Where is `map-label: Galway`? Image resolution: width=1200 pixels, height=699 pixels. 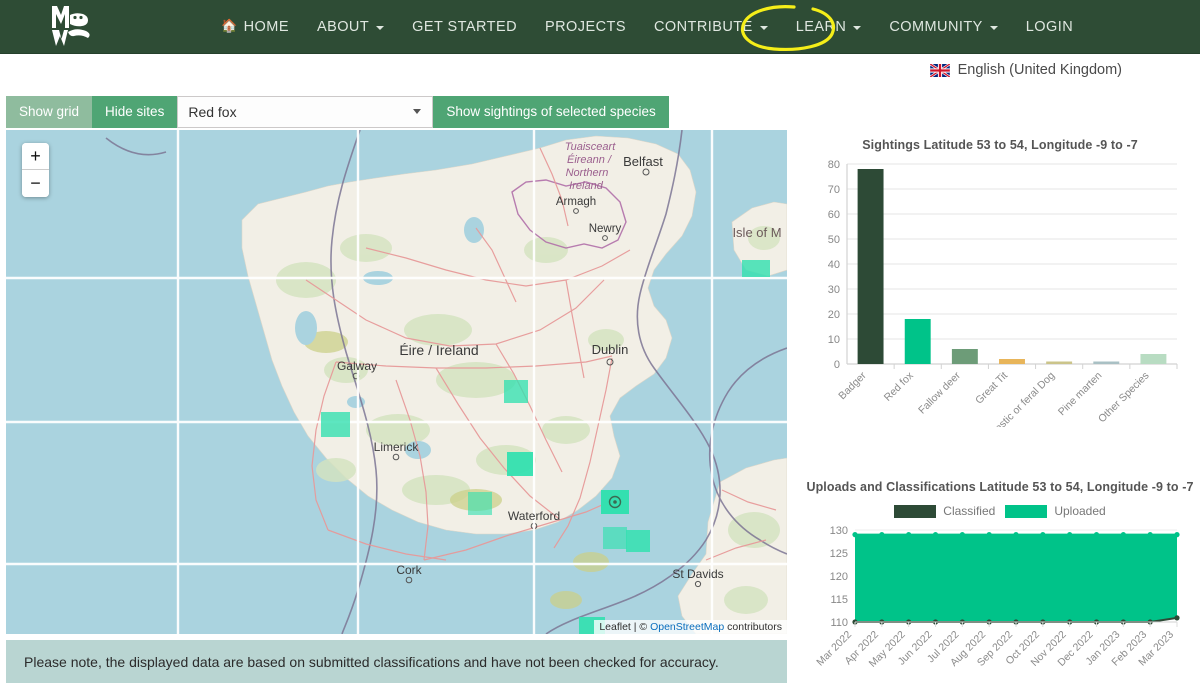
map-label: Galway is located at coordinates (357, 366).